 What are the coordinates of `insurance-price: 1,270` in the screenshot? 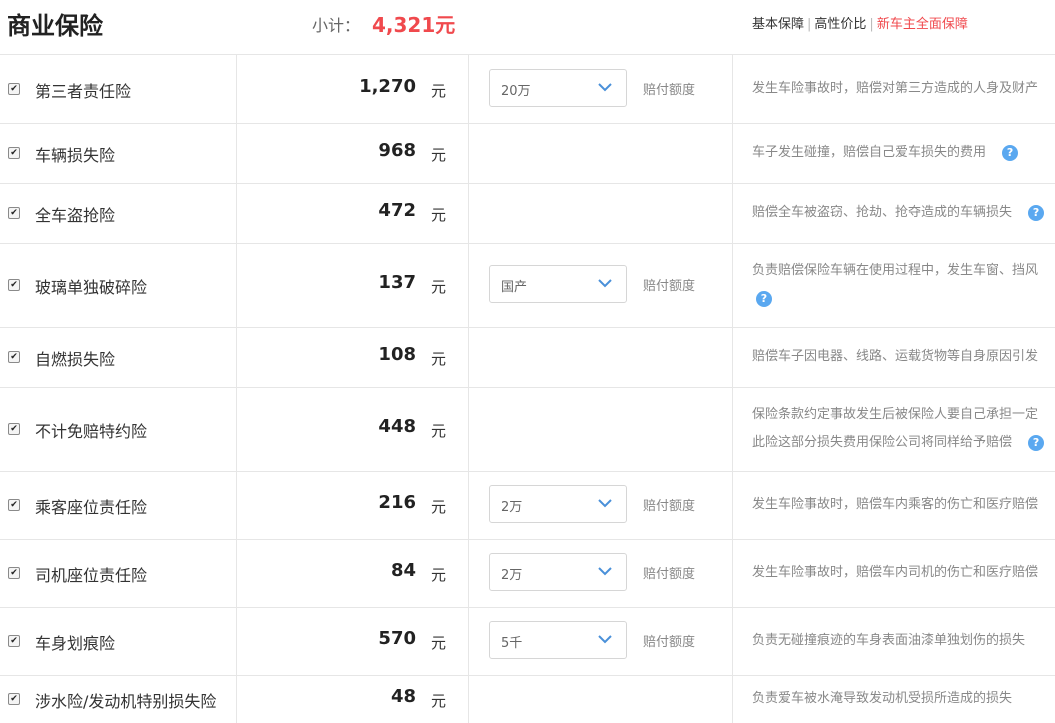 It's located at (387, 86).